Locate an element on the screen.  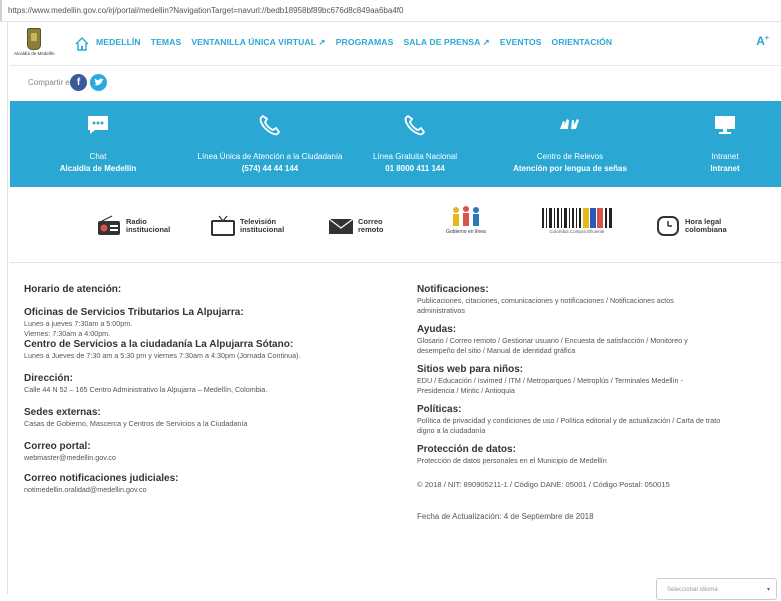
accessibility-label: A is located at coordinates (760, 41).